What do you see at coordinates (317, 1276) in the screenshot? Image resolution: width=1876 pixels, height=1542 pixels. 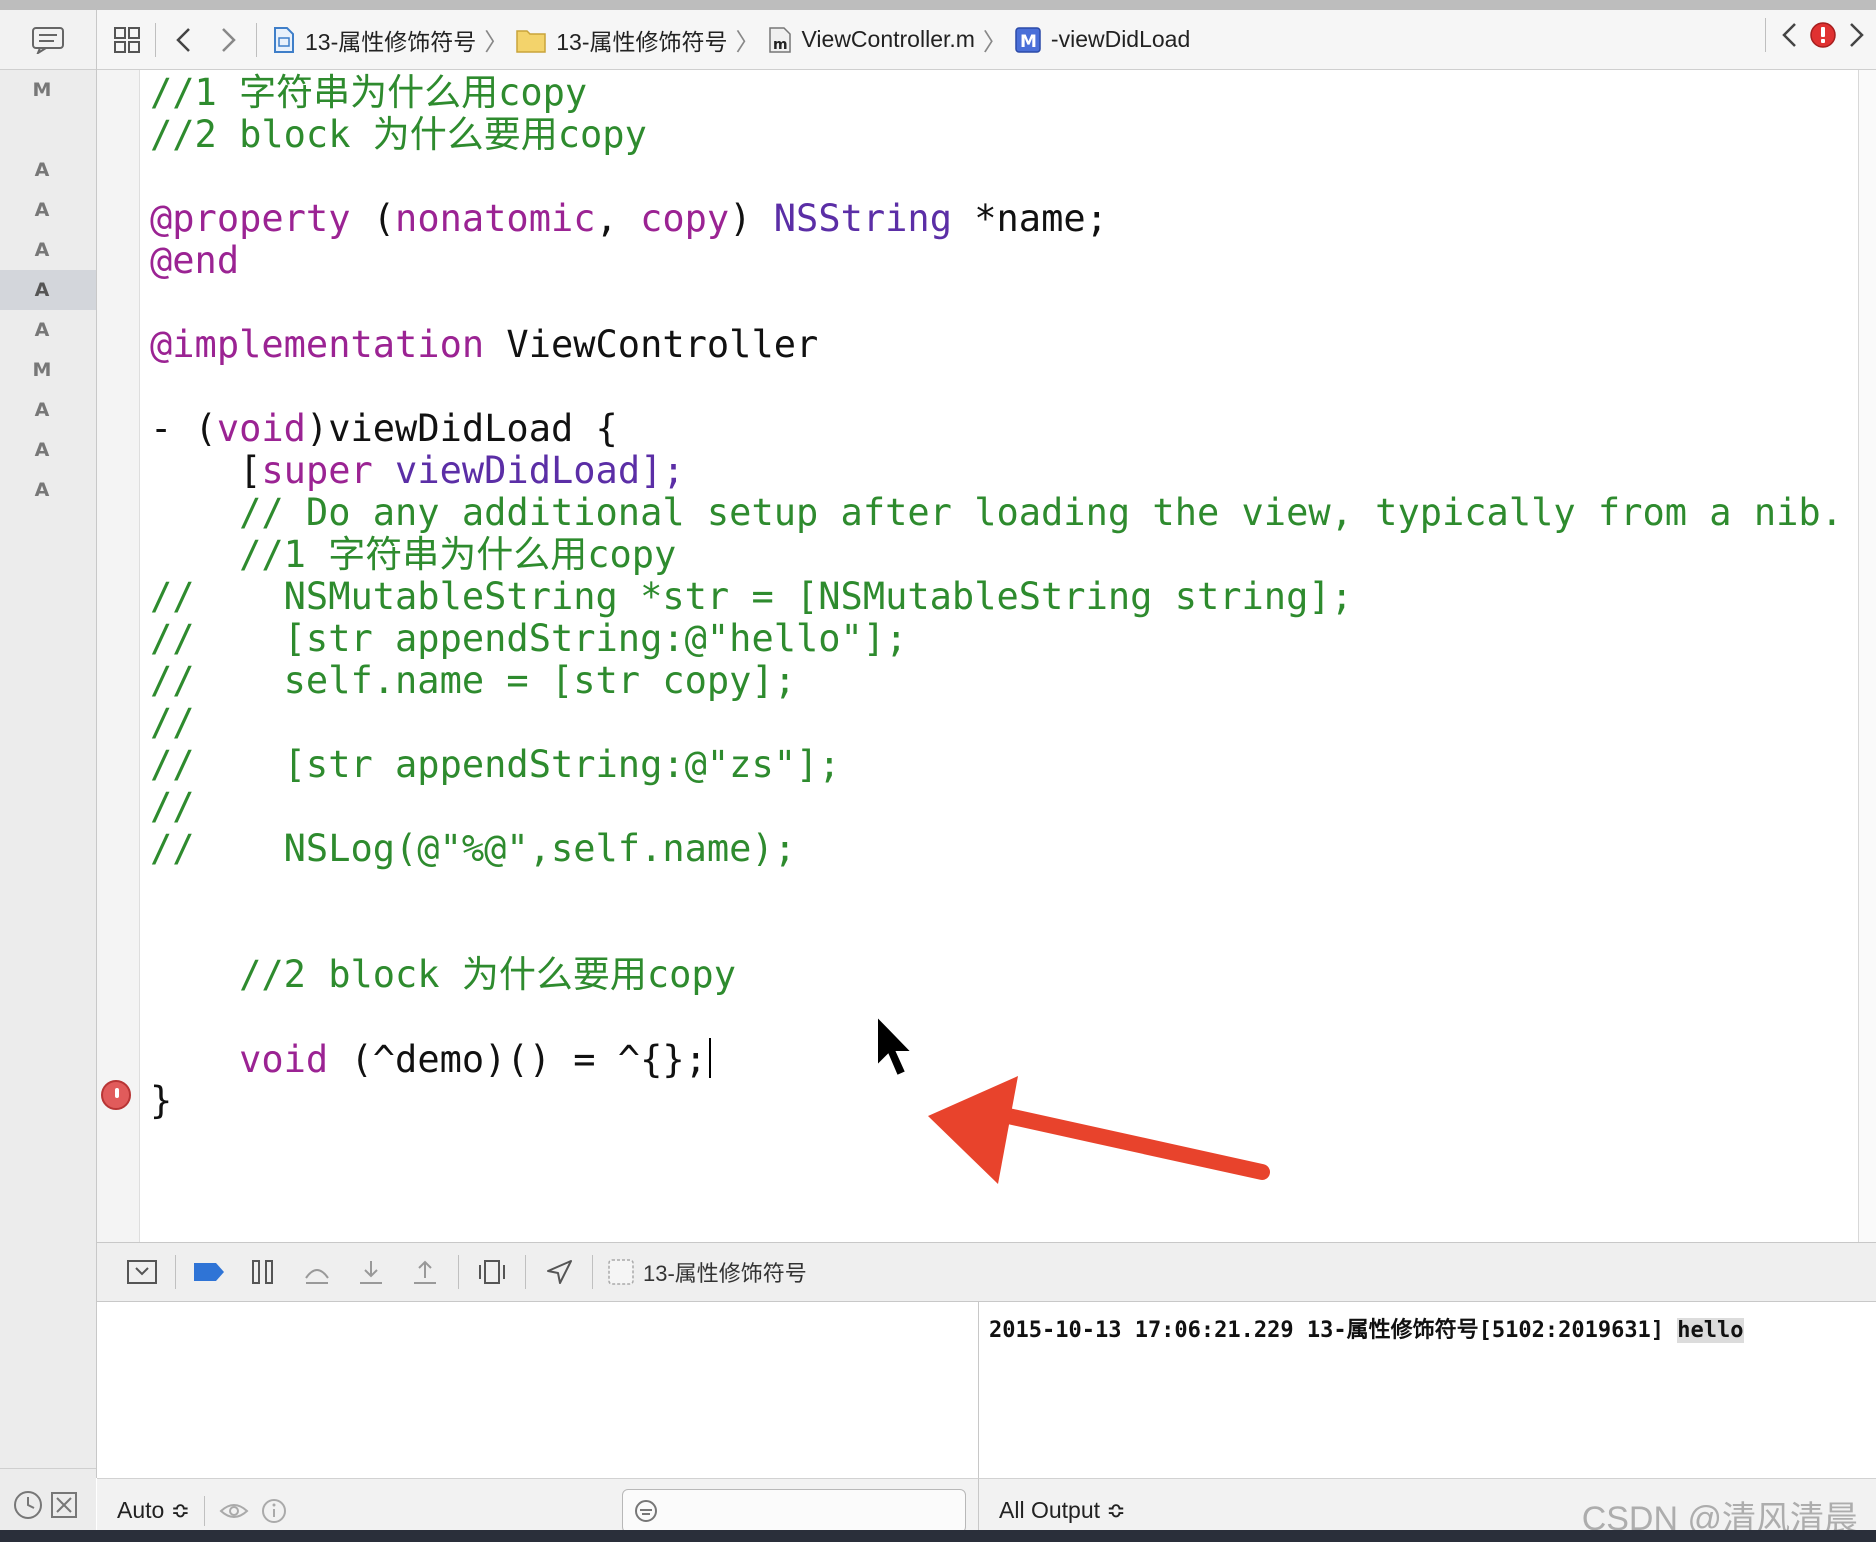 I see `step-over-icon` at bounding box center [317, 1276].